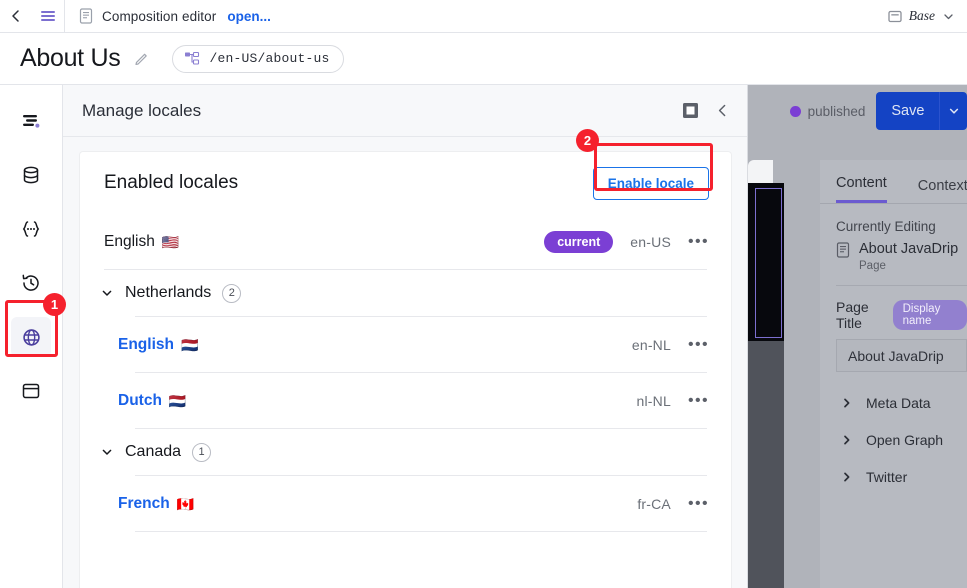 The width and height of the screenshot is (967, 588). I want to click on page-title: About Us, so click(70, 58).